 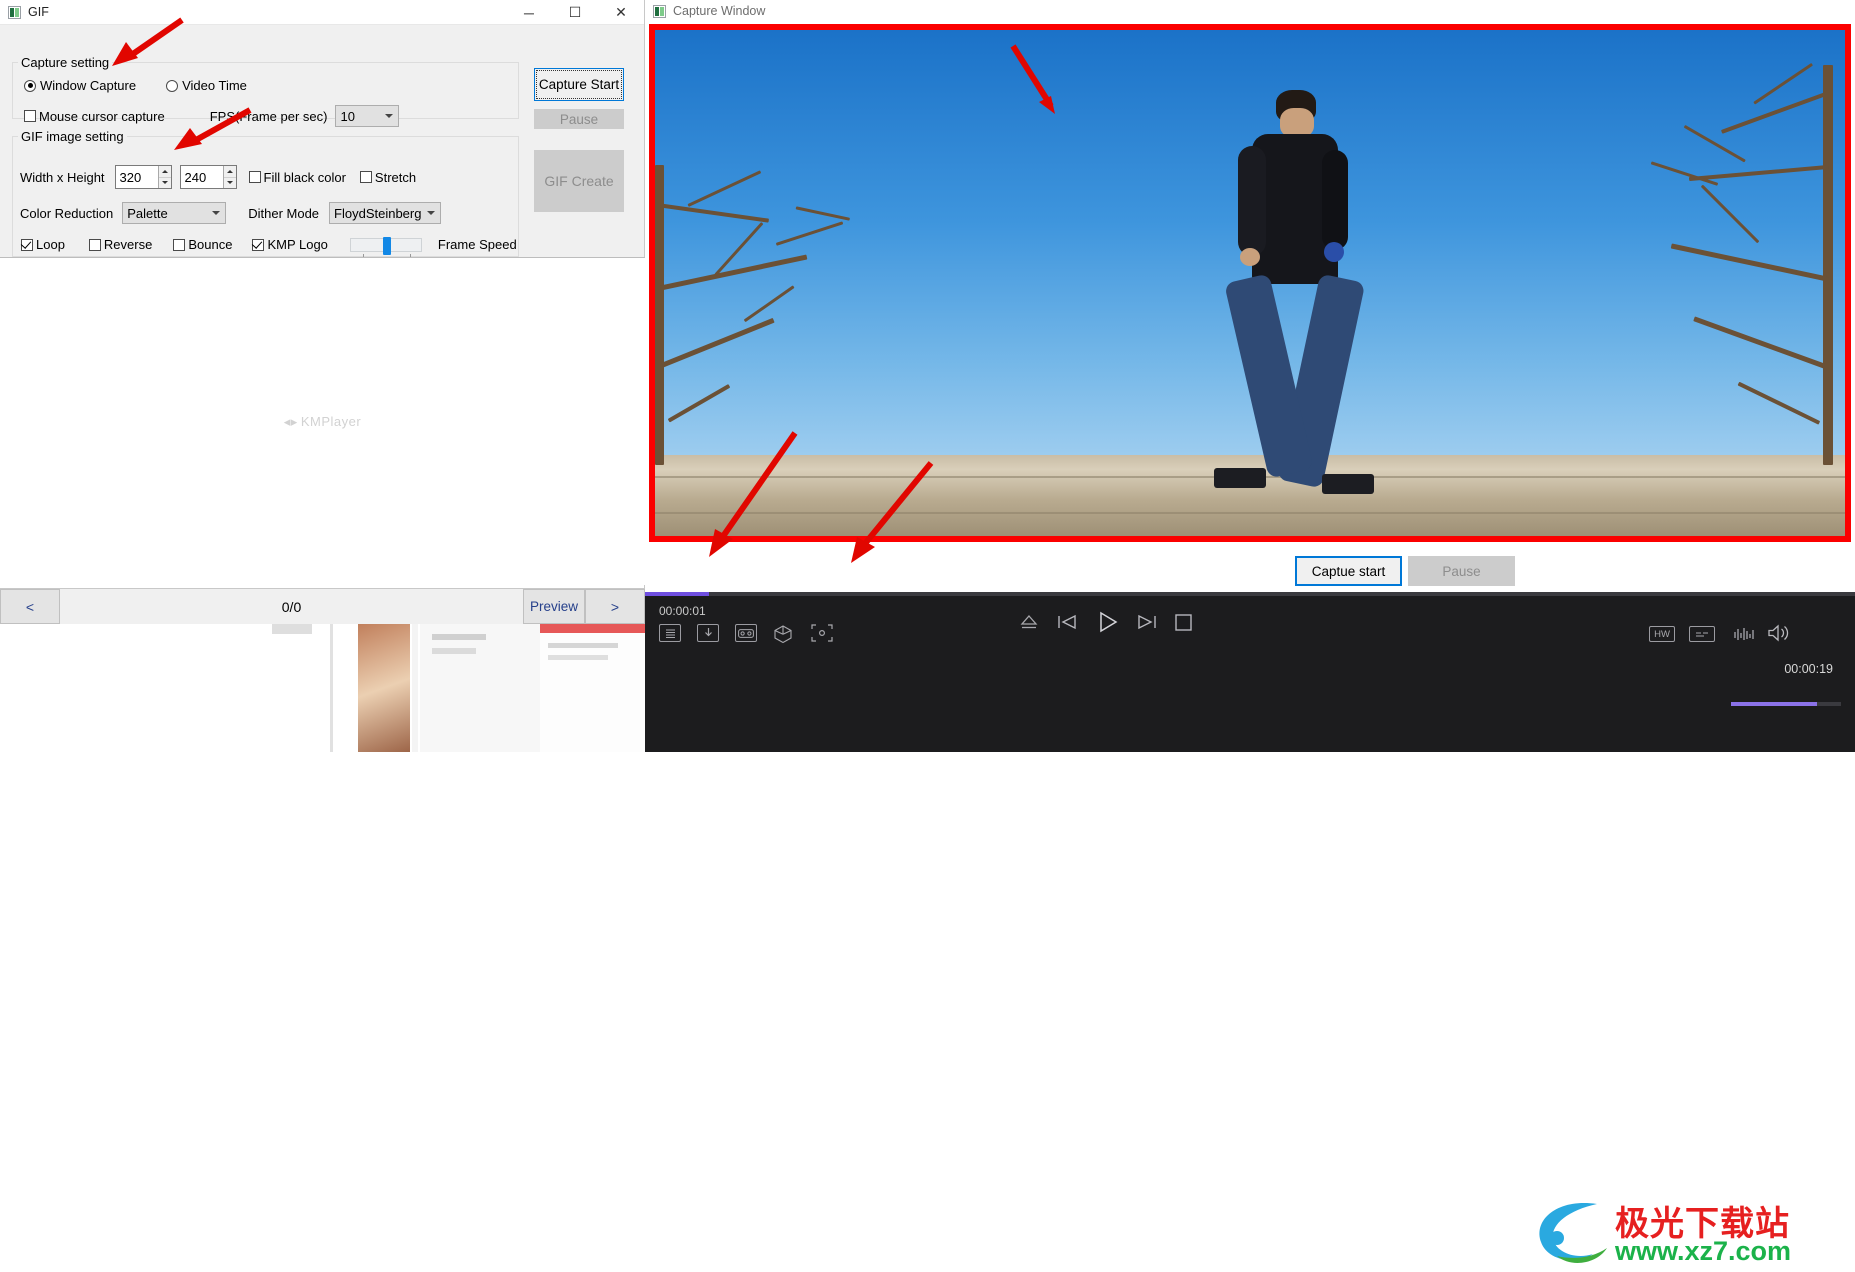 I want to click on kmplayer-watermark: ◂▸ KMPlayer, so click(x=322, y=422).